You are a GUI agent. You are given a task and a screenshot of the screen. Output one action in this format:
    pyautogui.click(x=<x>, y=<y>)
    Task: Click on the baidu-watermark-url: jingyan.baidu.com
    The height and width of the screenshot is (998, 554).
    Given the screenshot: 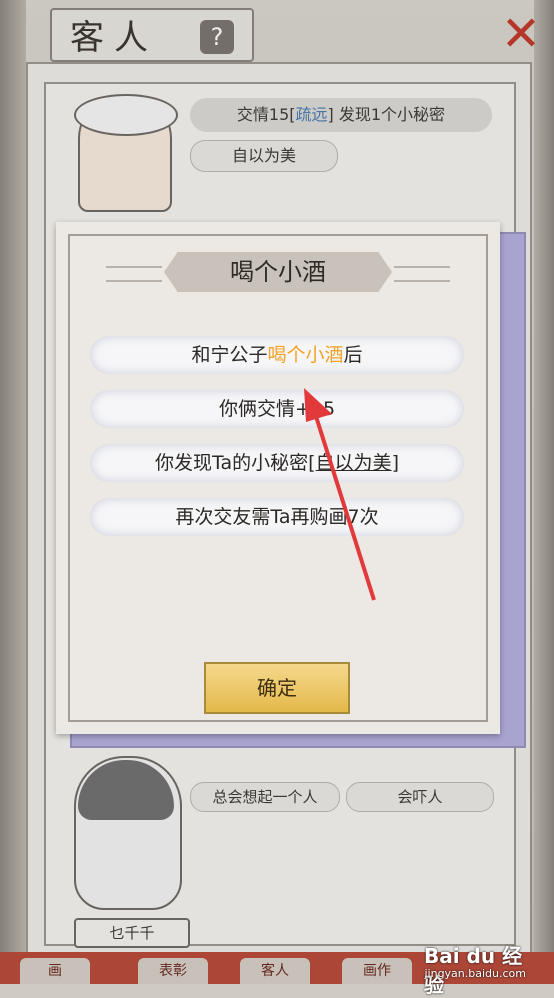 What is the action you would take?
    pyautogui.click(x=475, y=973)
    